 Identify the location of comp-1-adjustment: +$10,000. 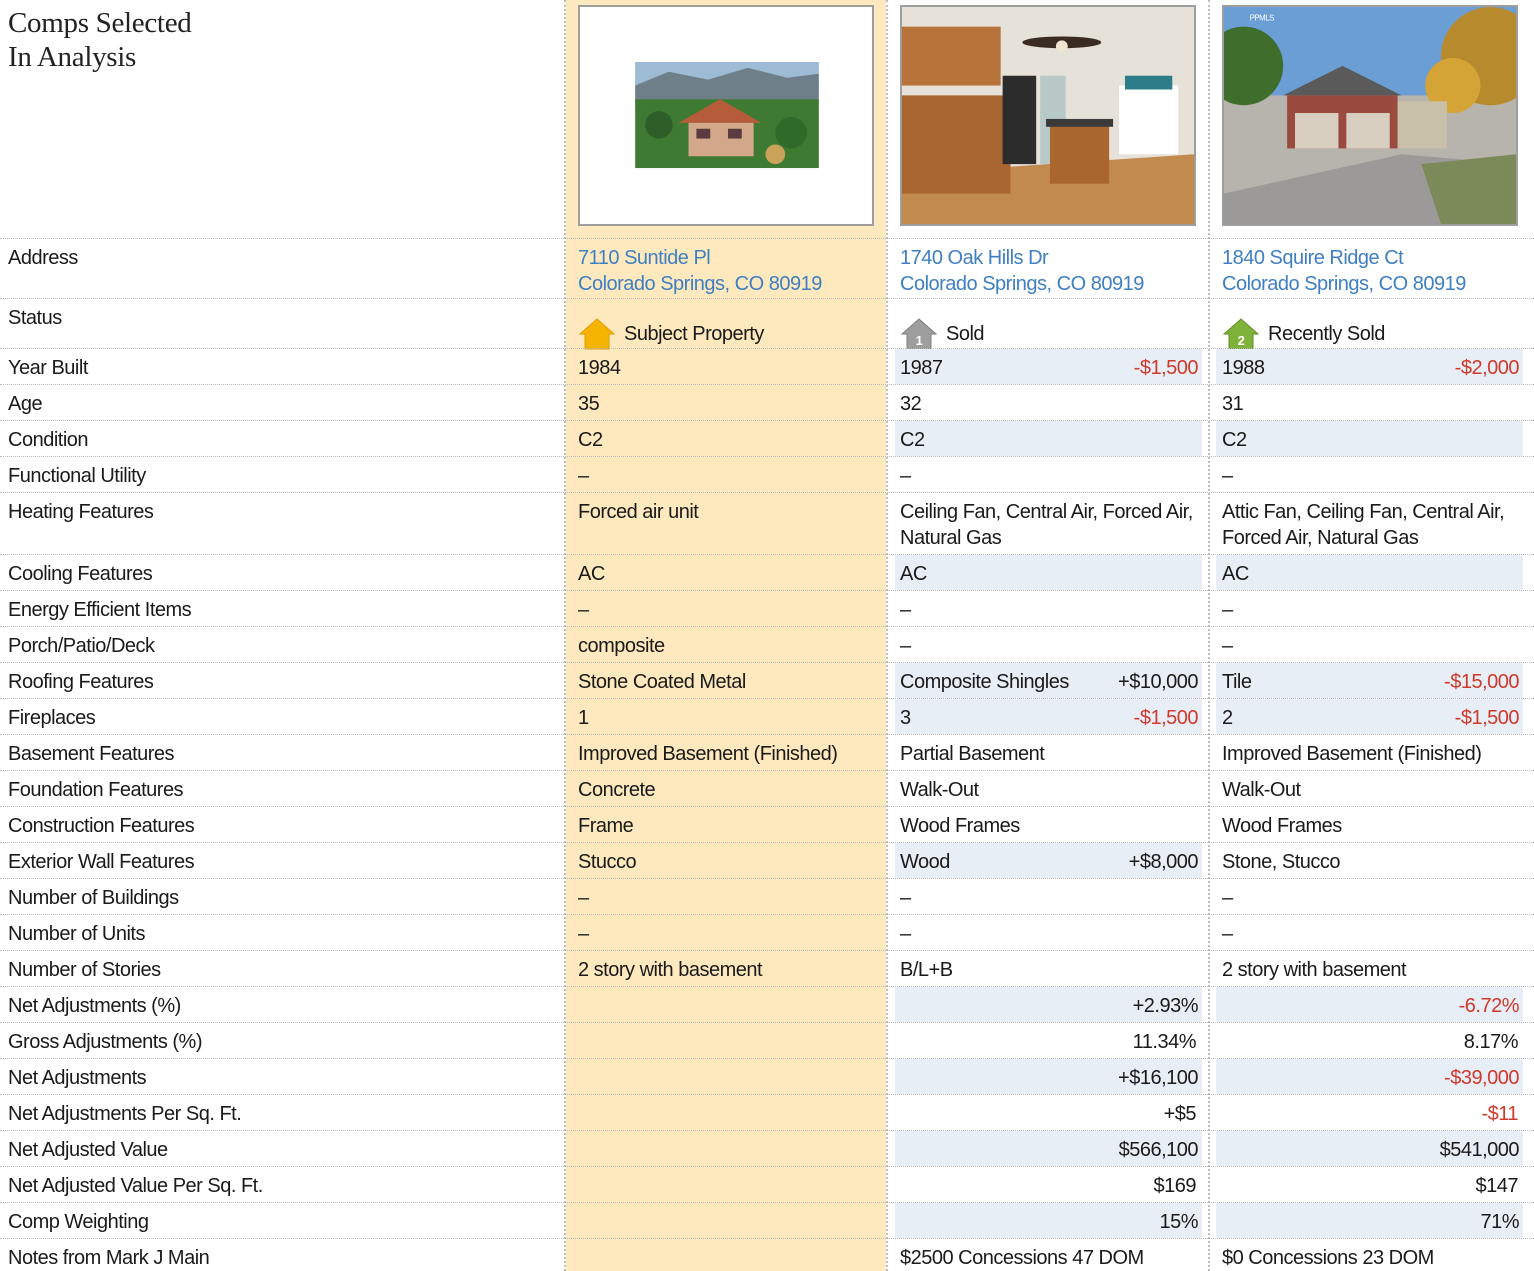
(1158, 682).